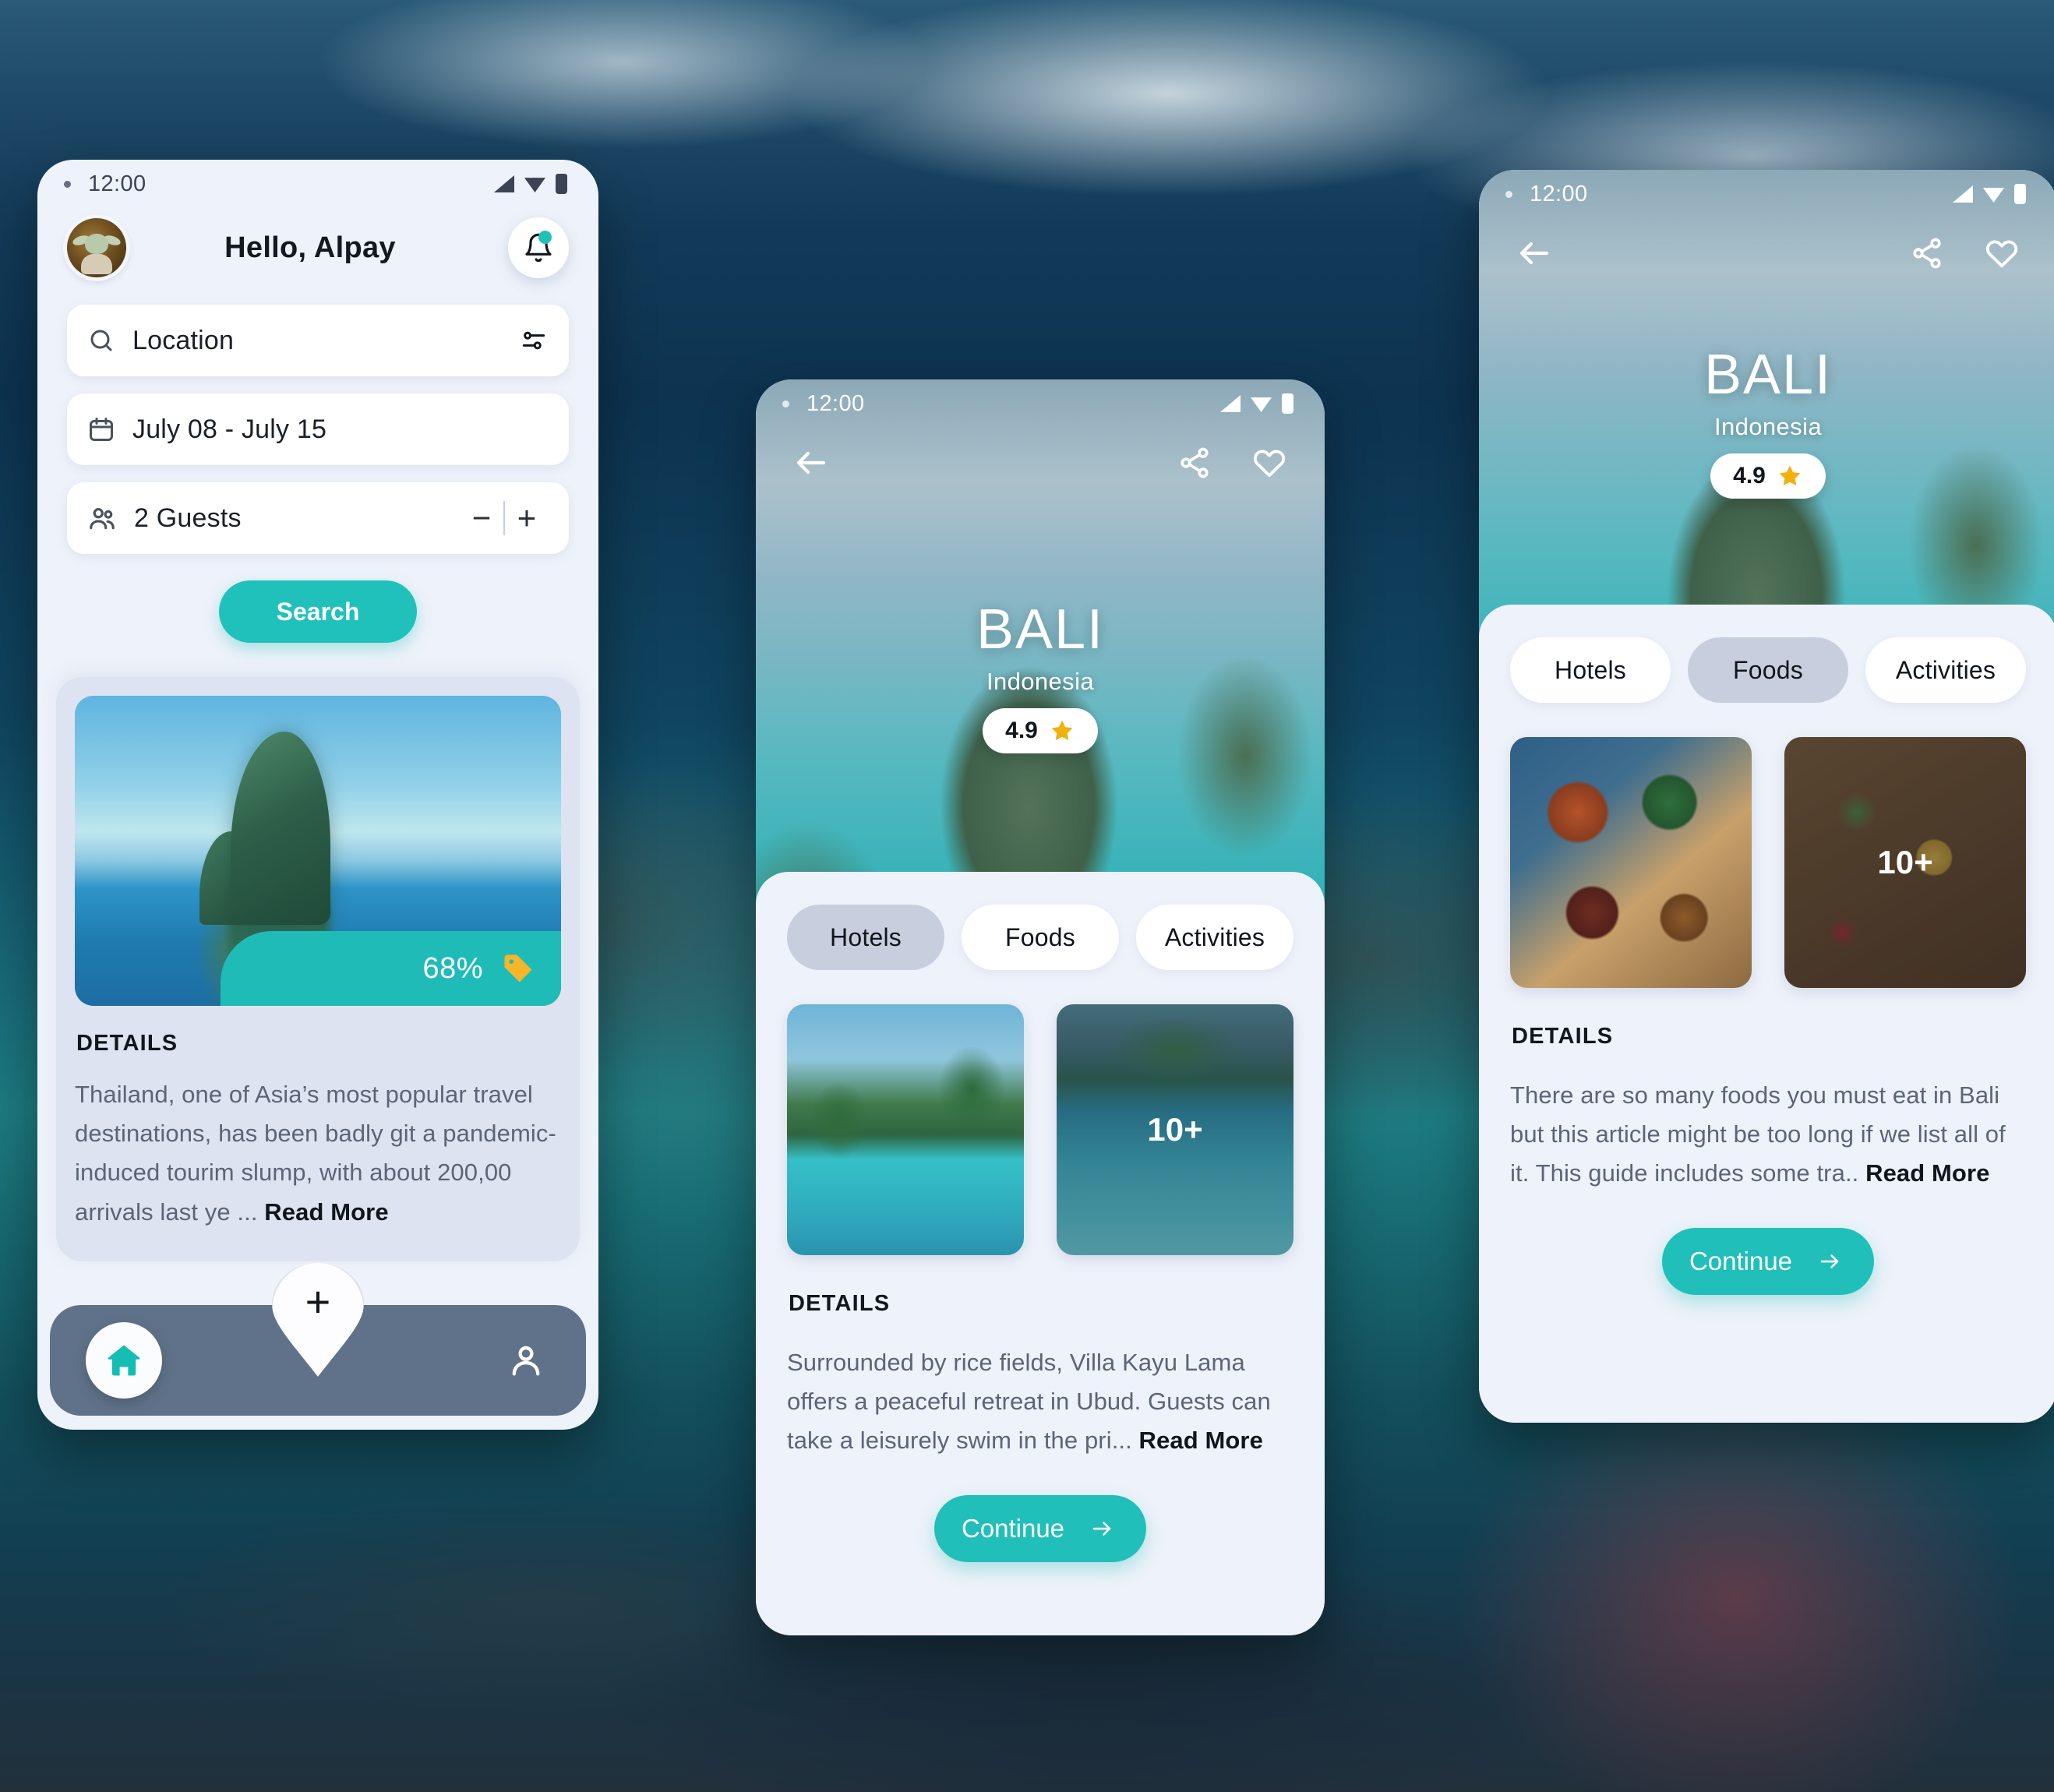 The image size is (2054, 1792). I want to click on location-input: Location, so click(183, 341).